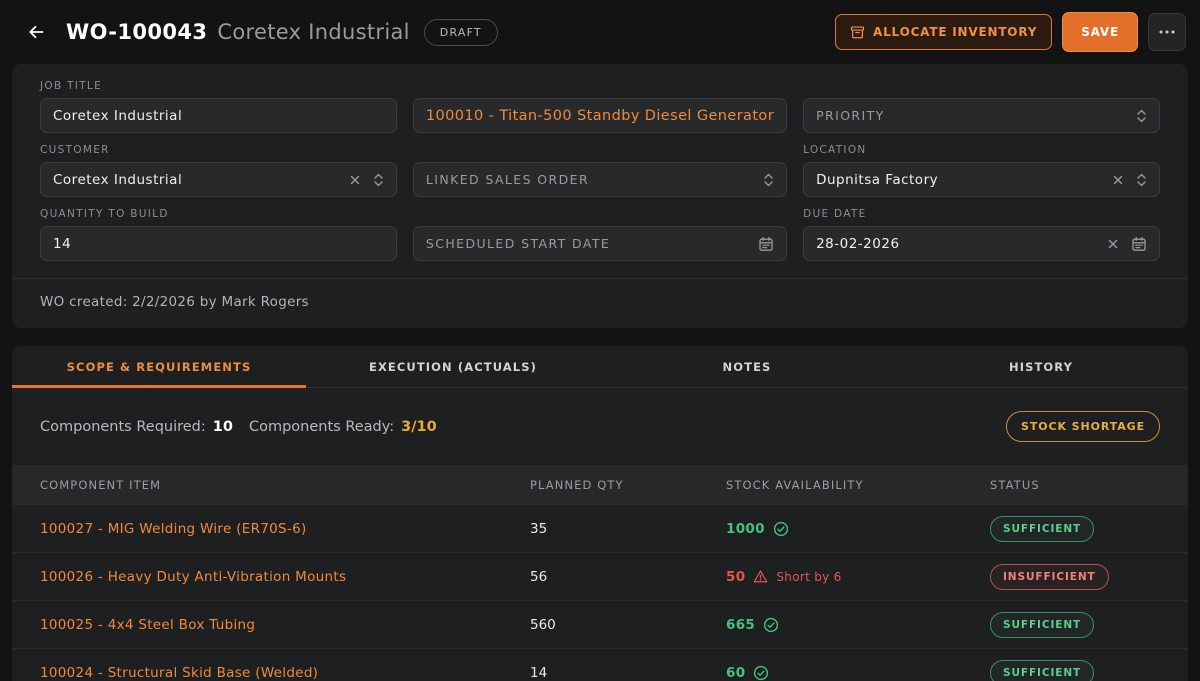 Image resolution: width=1200 pixels, height=681 pixels. I want to click on column-status: STATUS, so click(1015, 485).